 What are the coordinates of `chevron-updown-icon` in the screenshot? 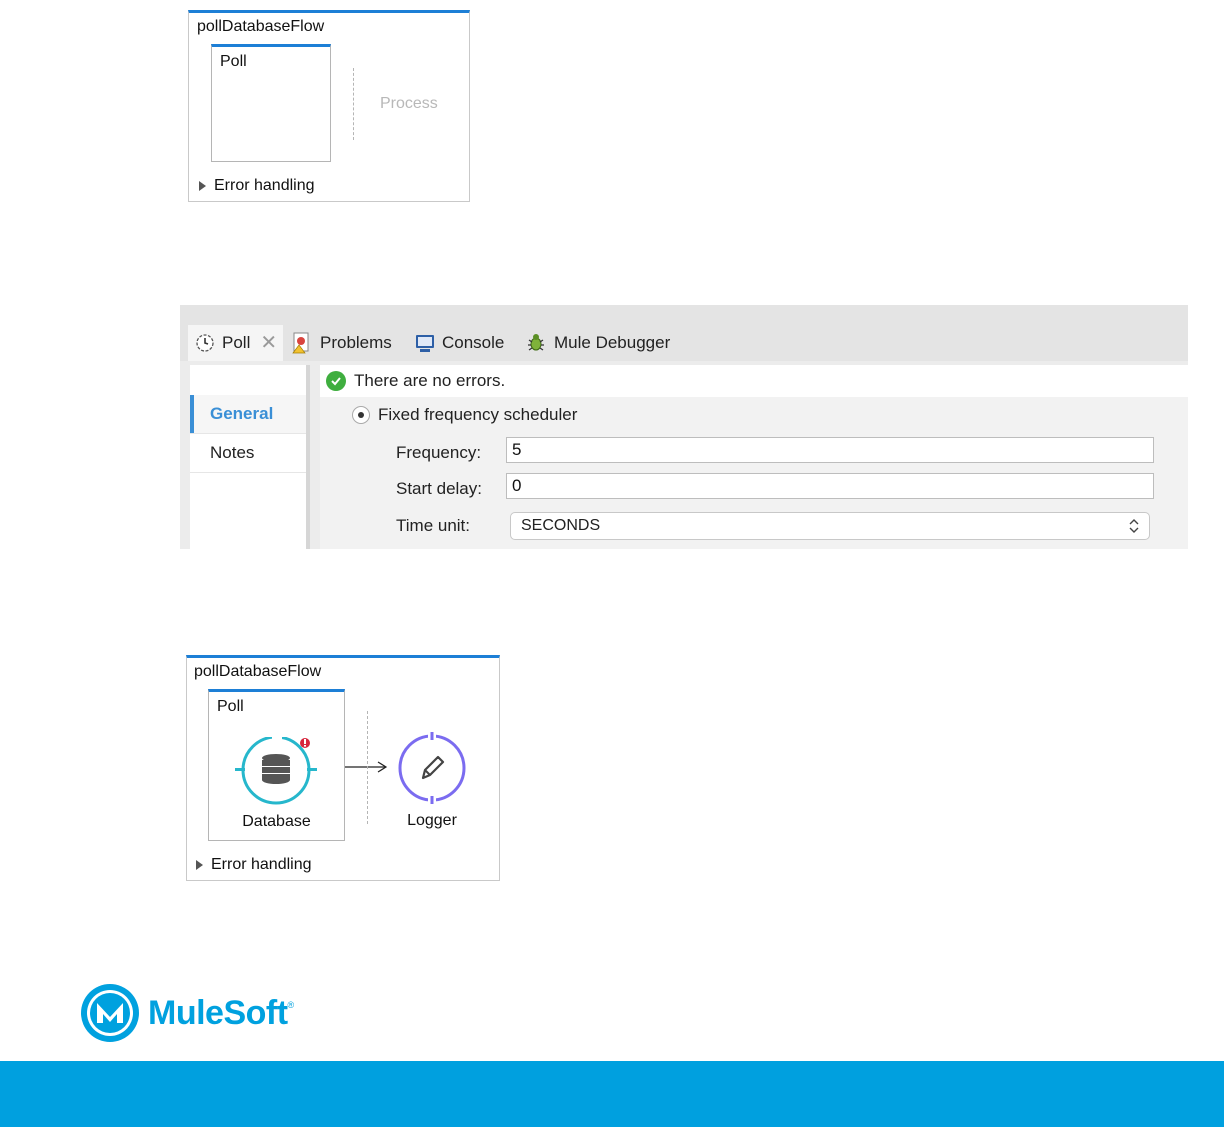 It's located at (1134, 526).